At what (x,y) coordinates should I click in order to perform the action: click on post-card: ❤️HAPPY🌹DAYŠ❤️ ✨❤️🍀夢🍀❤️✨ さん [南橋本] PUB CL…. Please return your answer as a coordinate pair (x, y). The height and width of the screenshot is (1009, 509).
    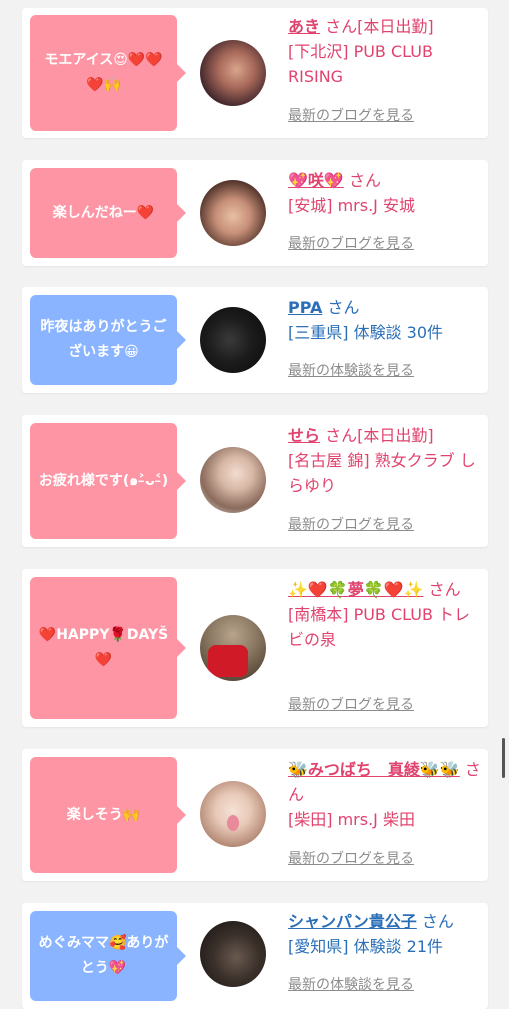
    Looking at the image, I should click on (255, 648).